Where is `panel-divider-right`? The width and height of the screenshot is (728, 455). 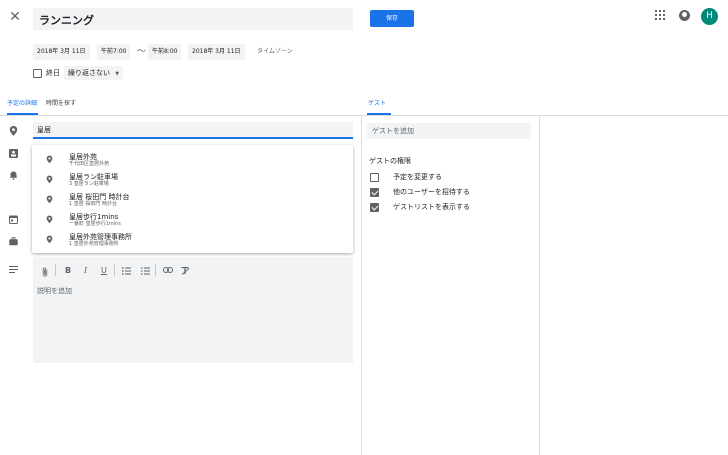
panel-divider-right is located at coordinates (539, 285).